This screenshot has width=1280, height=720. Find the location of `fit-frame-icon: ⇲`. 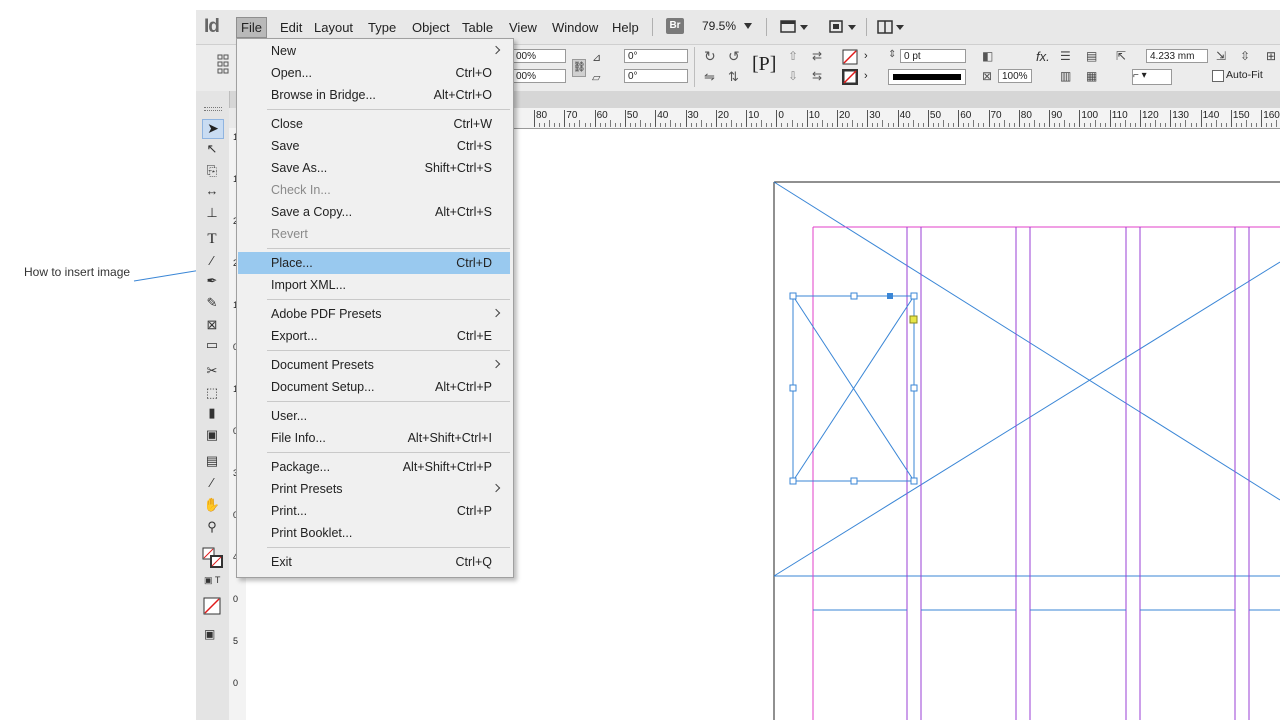

fit-frame-icon: ⇲ is located at coordinates (1221, 56).